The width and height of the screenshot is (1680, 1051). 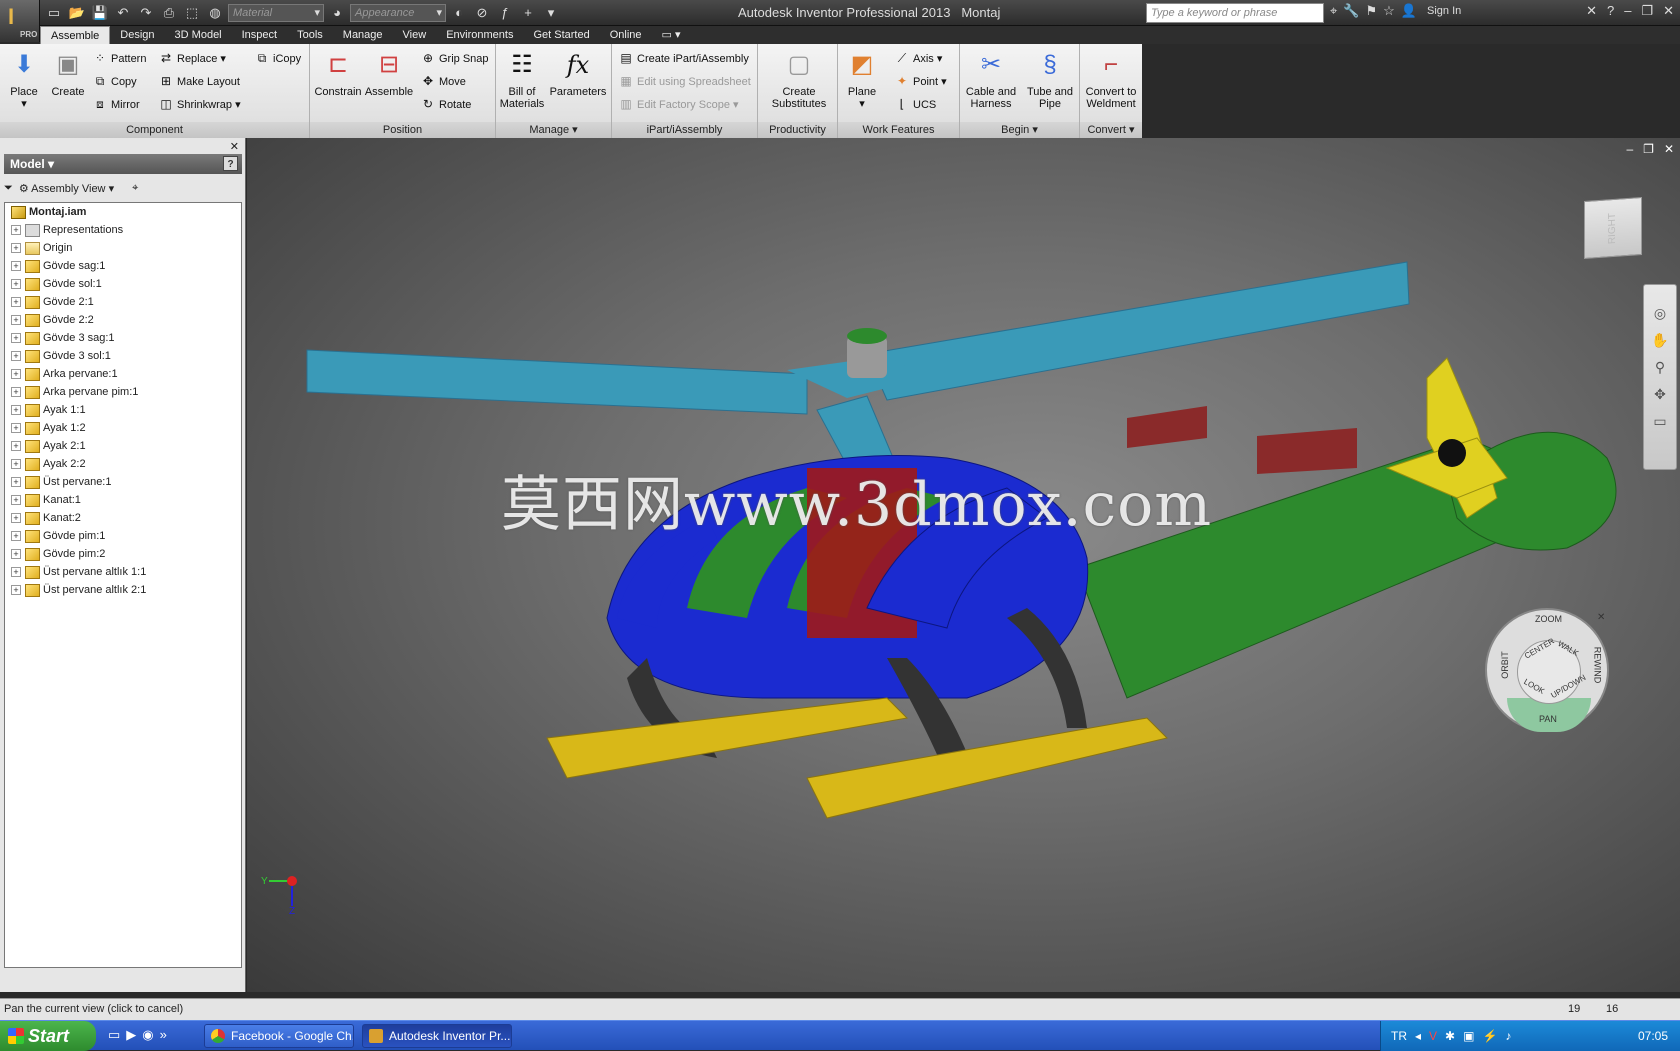 I want to click on tree-node: + Gövde sag:1, so click(x=123, y=266).